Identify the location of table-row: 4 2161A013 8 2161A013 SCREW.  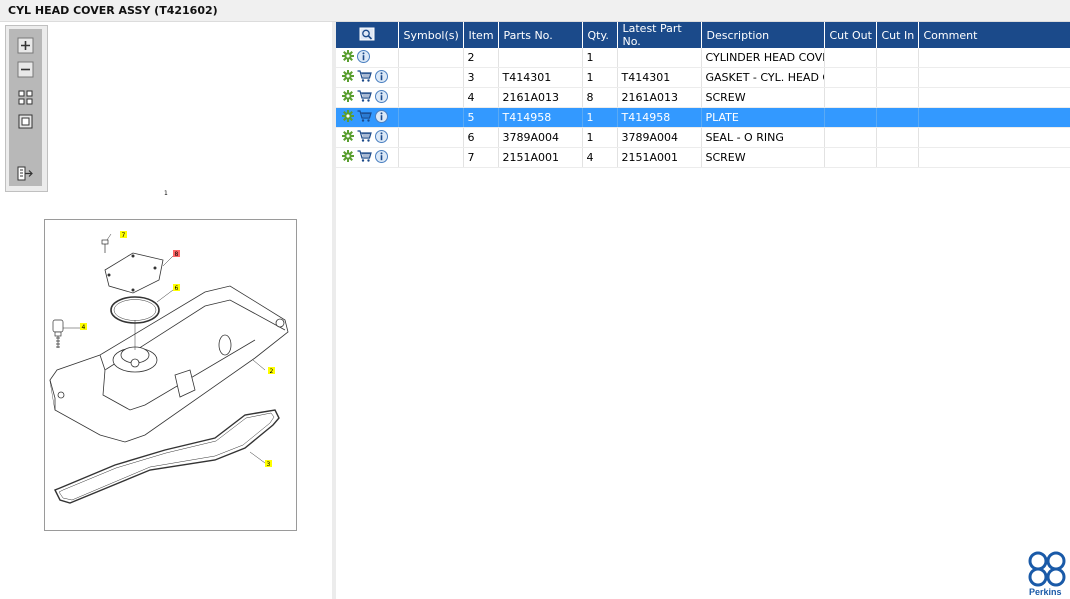
(703, 97).